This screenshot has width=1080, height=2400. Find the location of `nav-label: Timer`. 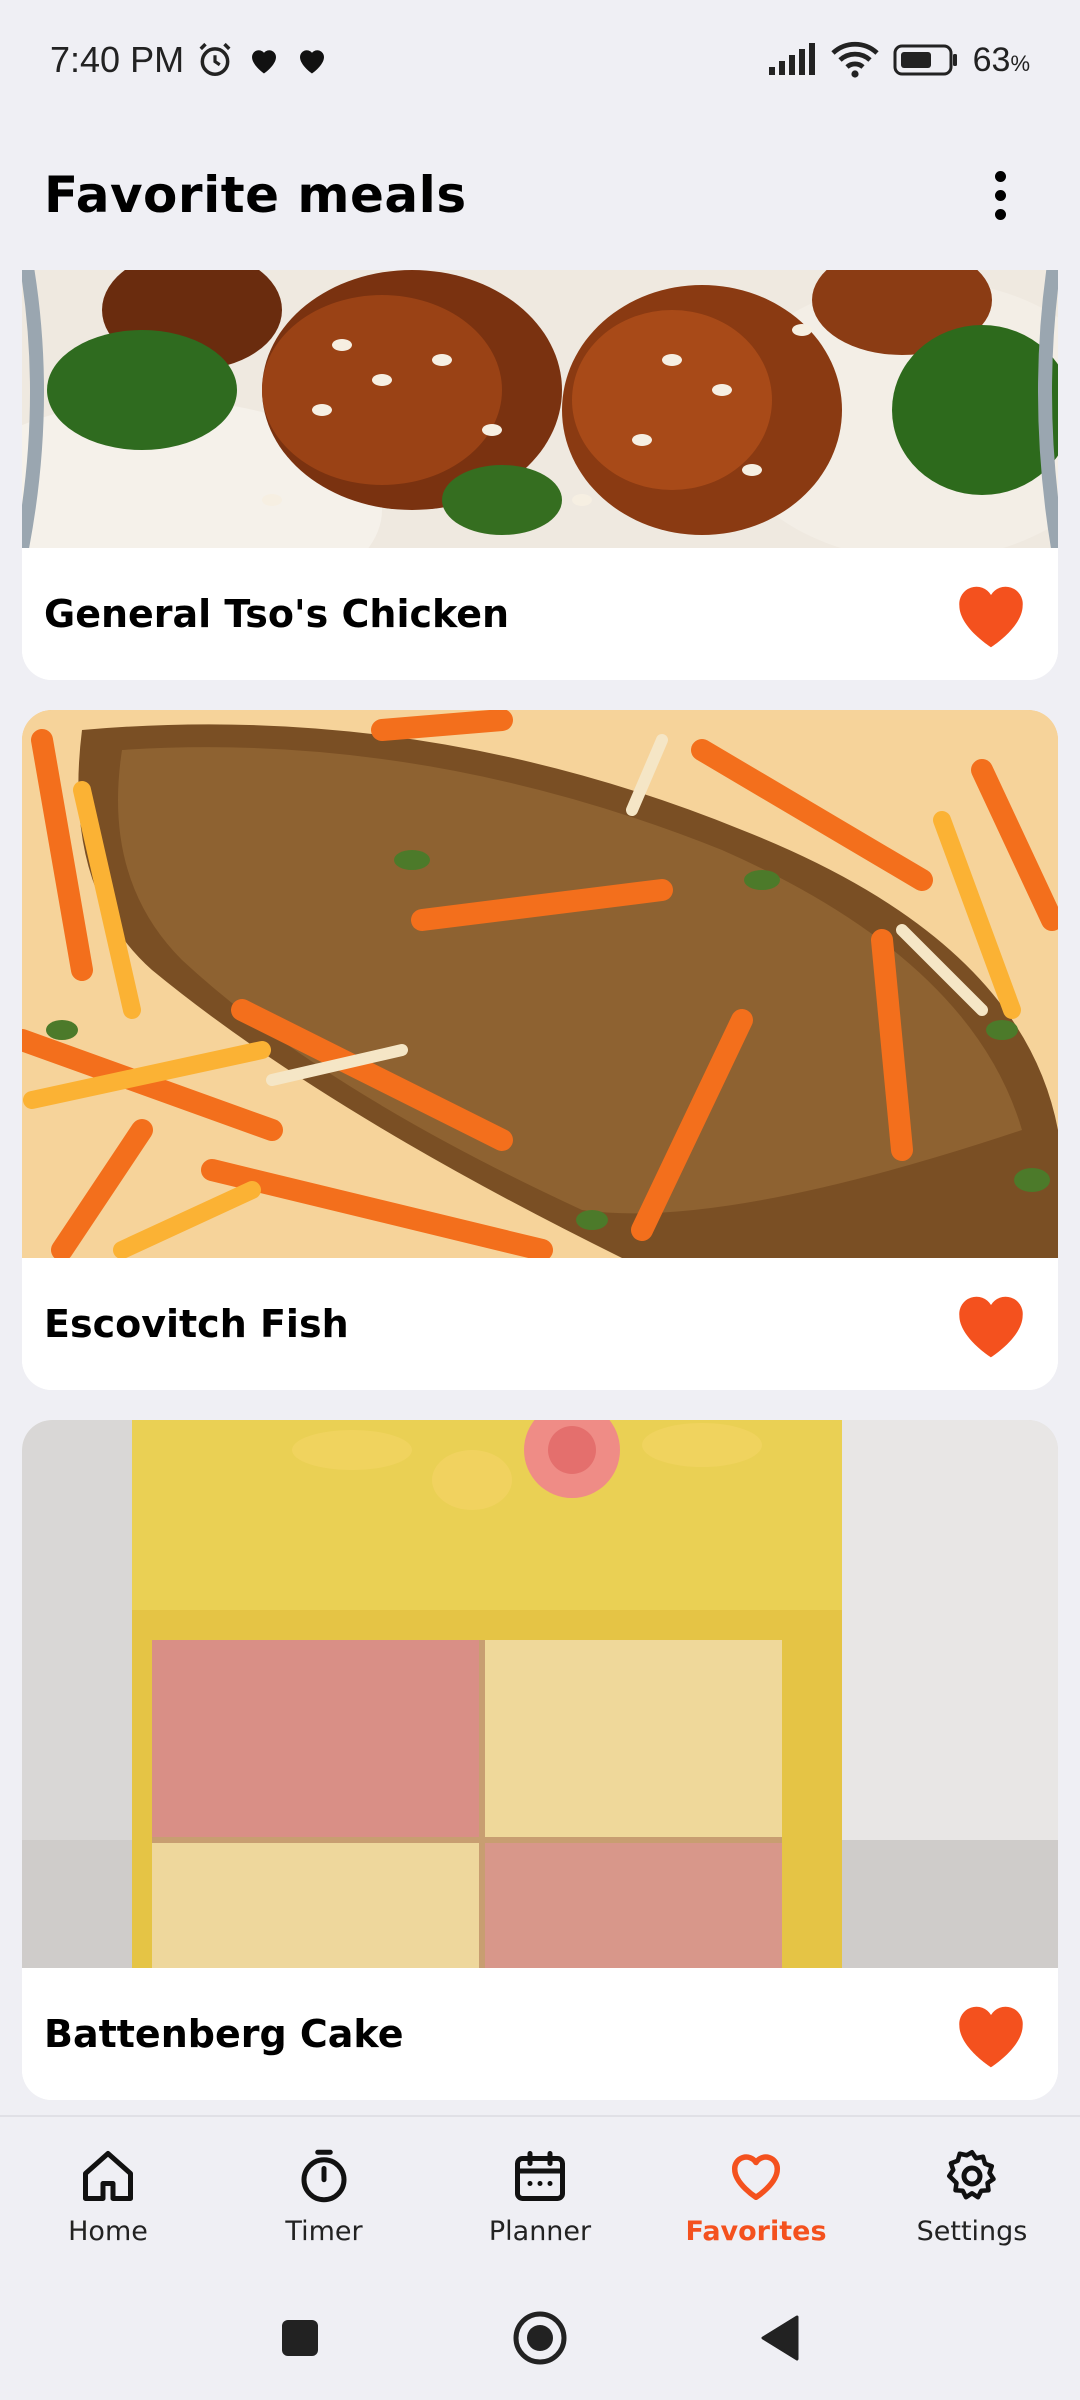

nav-label: Timer is located at coordinates (324, 2231).